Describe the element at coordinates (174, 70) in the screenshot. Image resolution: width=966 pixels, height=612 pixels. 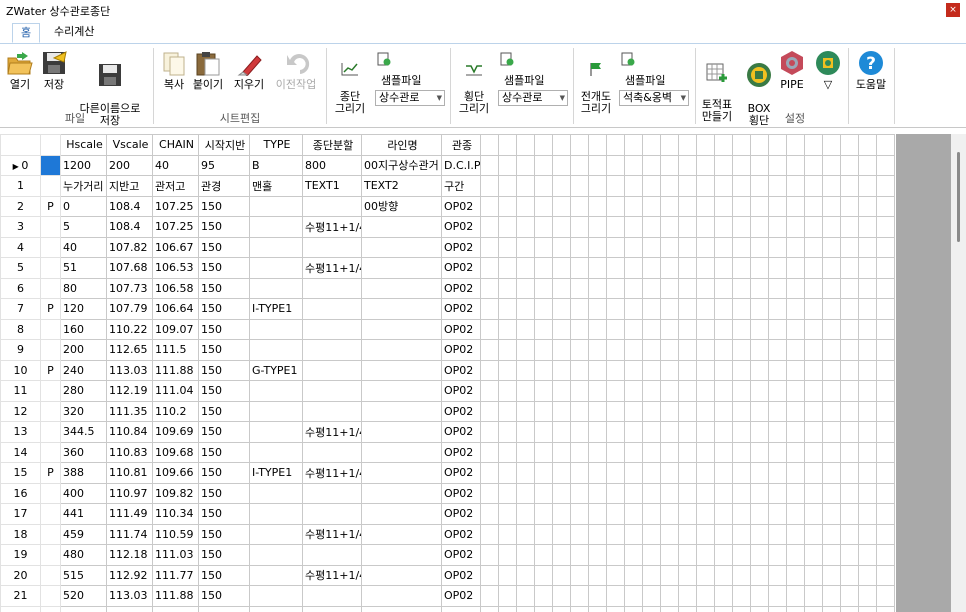
I see `copy-button: 복사` at that location.